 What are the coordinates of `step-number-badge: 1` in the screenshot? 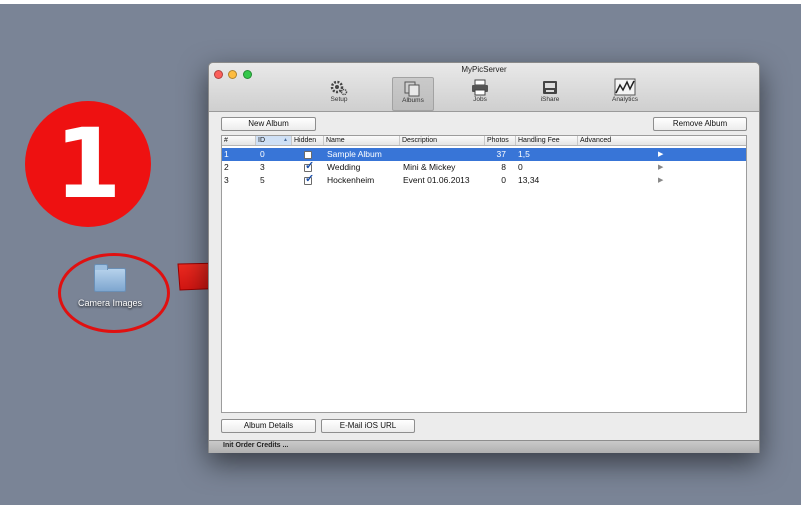 It's located at (88, 164).